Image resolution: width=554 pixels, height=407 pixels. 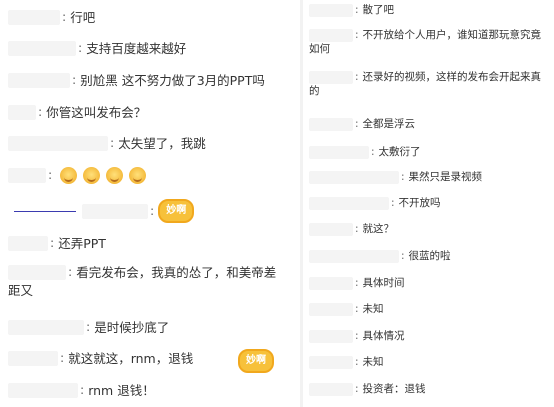 I want to click on comment-text: 是时候抄底了, so click(x=132, y=327).